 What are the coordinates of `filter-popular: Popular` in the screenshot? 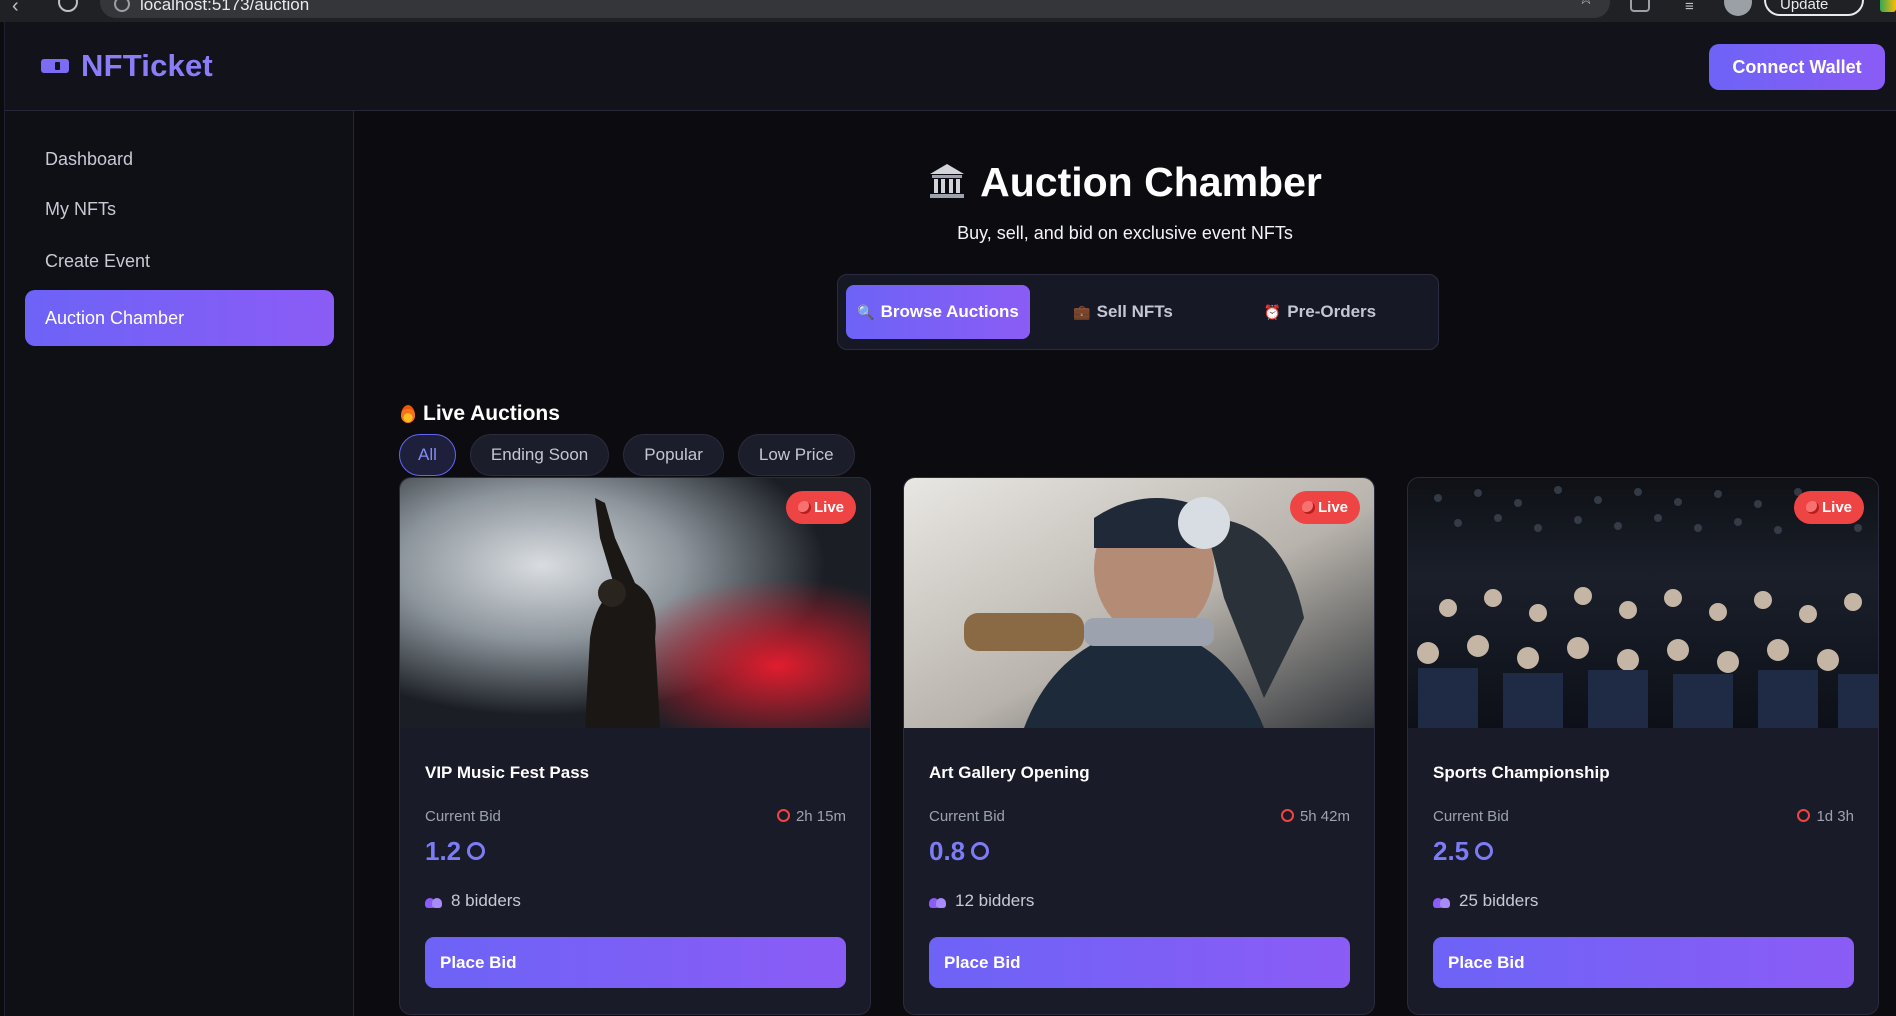 It's located at (673, 455).